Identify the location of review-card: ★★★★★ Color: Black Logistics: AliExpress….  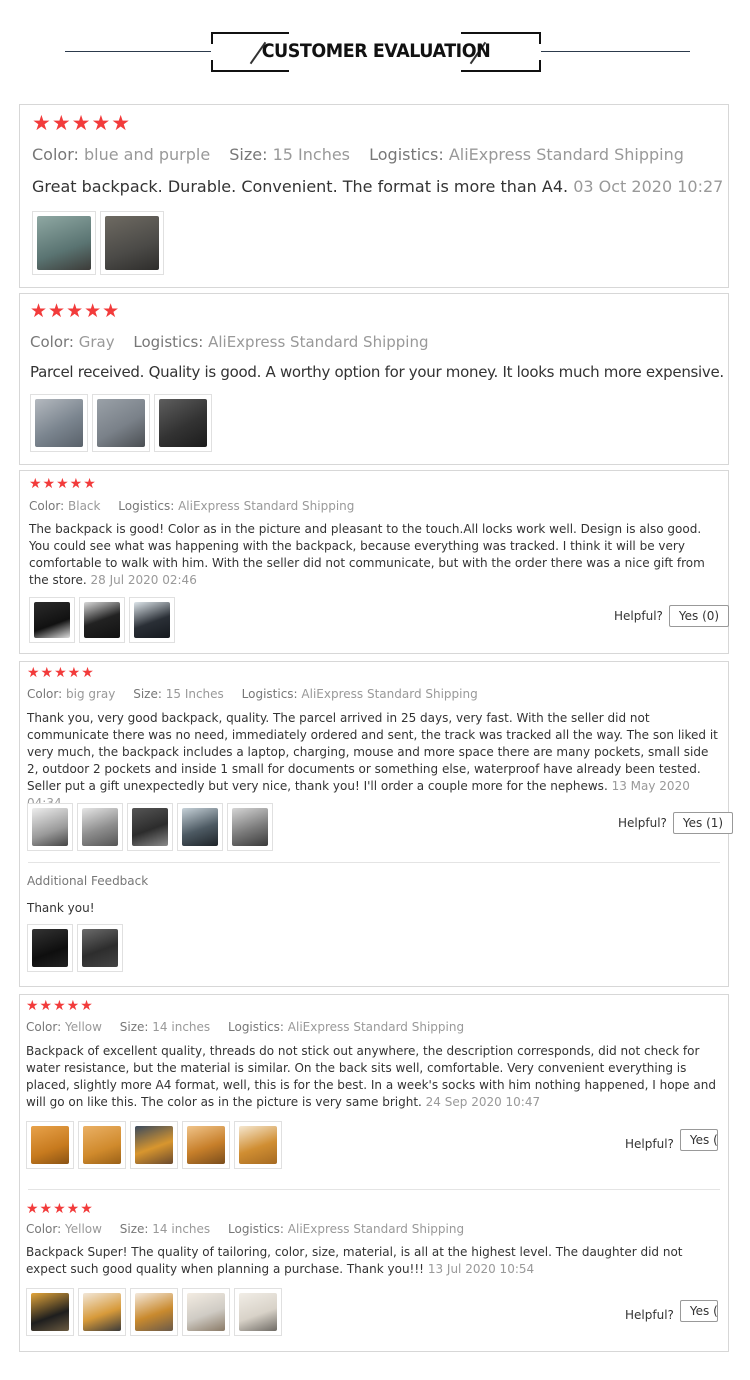
(374, 562).